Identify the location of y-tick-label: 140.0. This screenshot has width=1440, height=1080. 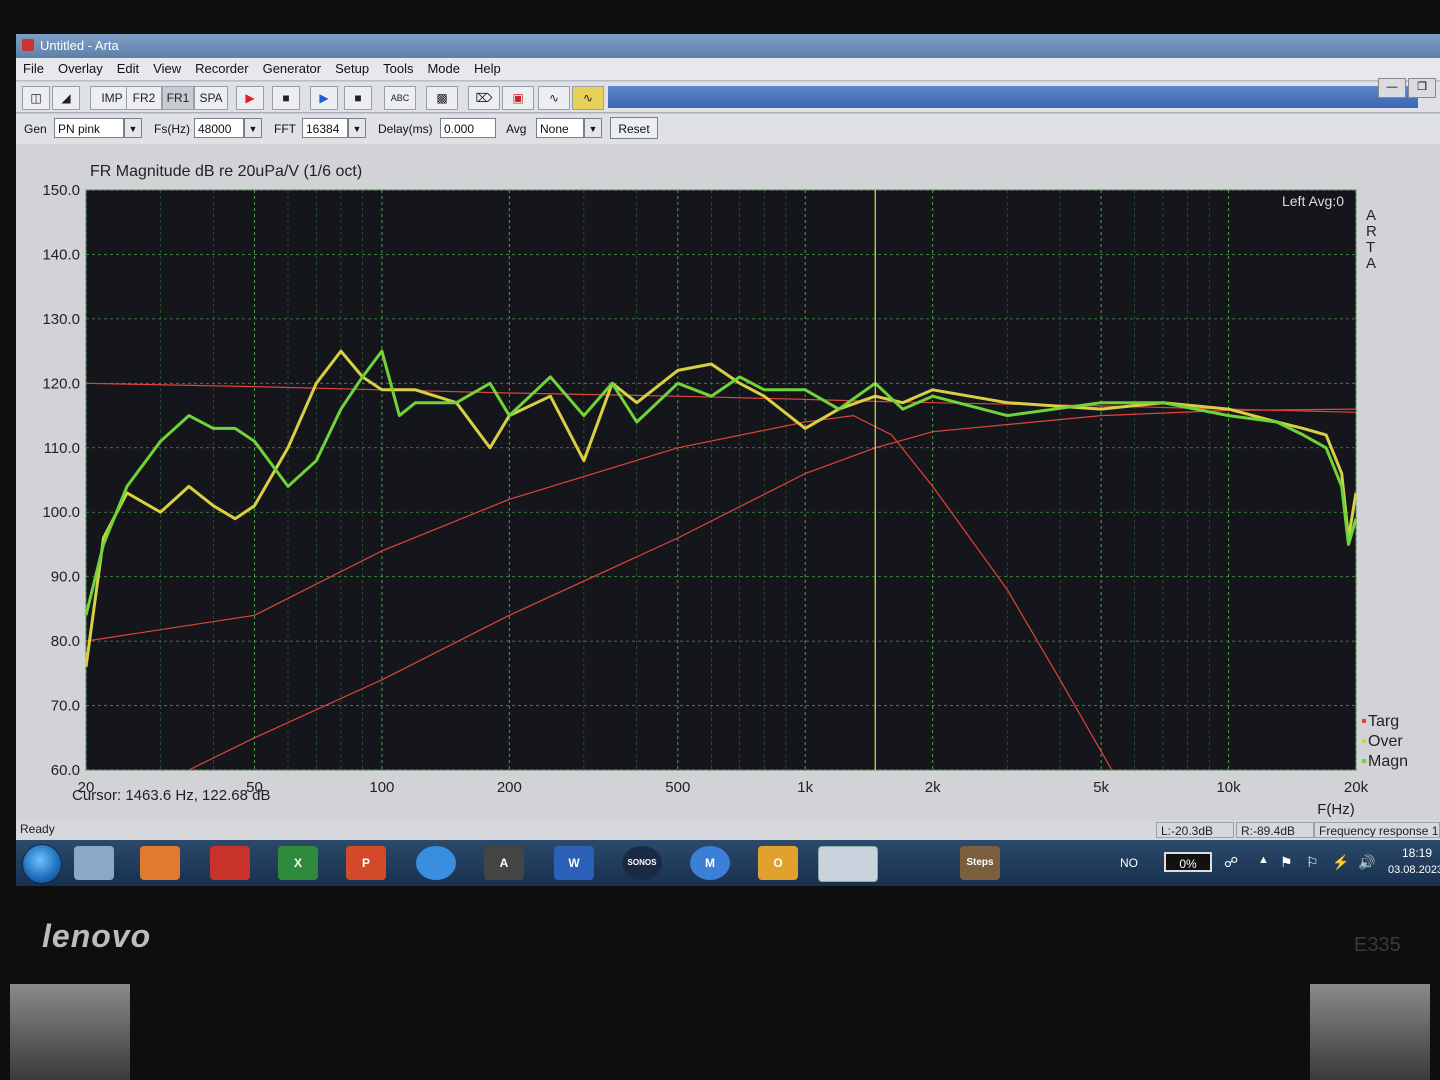
(61, 254).